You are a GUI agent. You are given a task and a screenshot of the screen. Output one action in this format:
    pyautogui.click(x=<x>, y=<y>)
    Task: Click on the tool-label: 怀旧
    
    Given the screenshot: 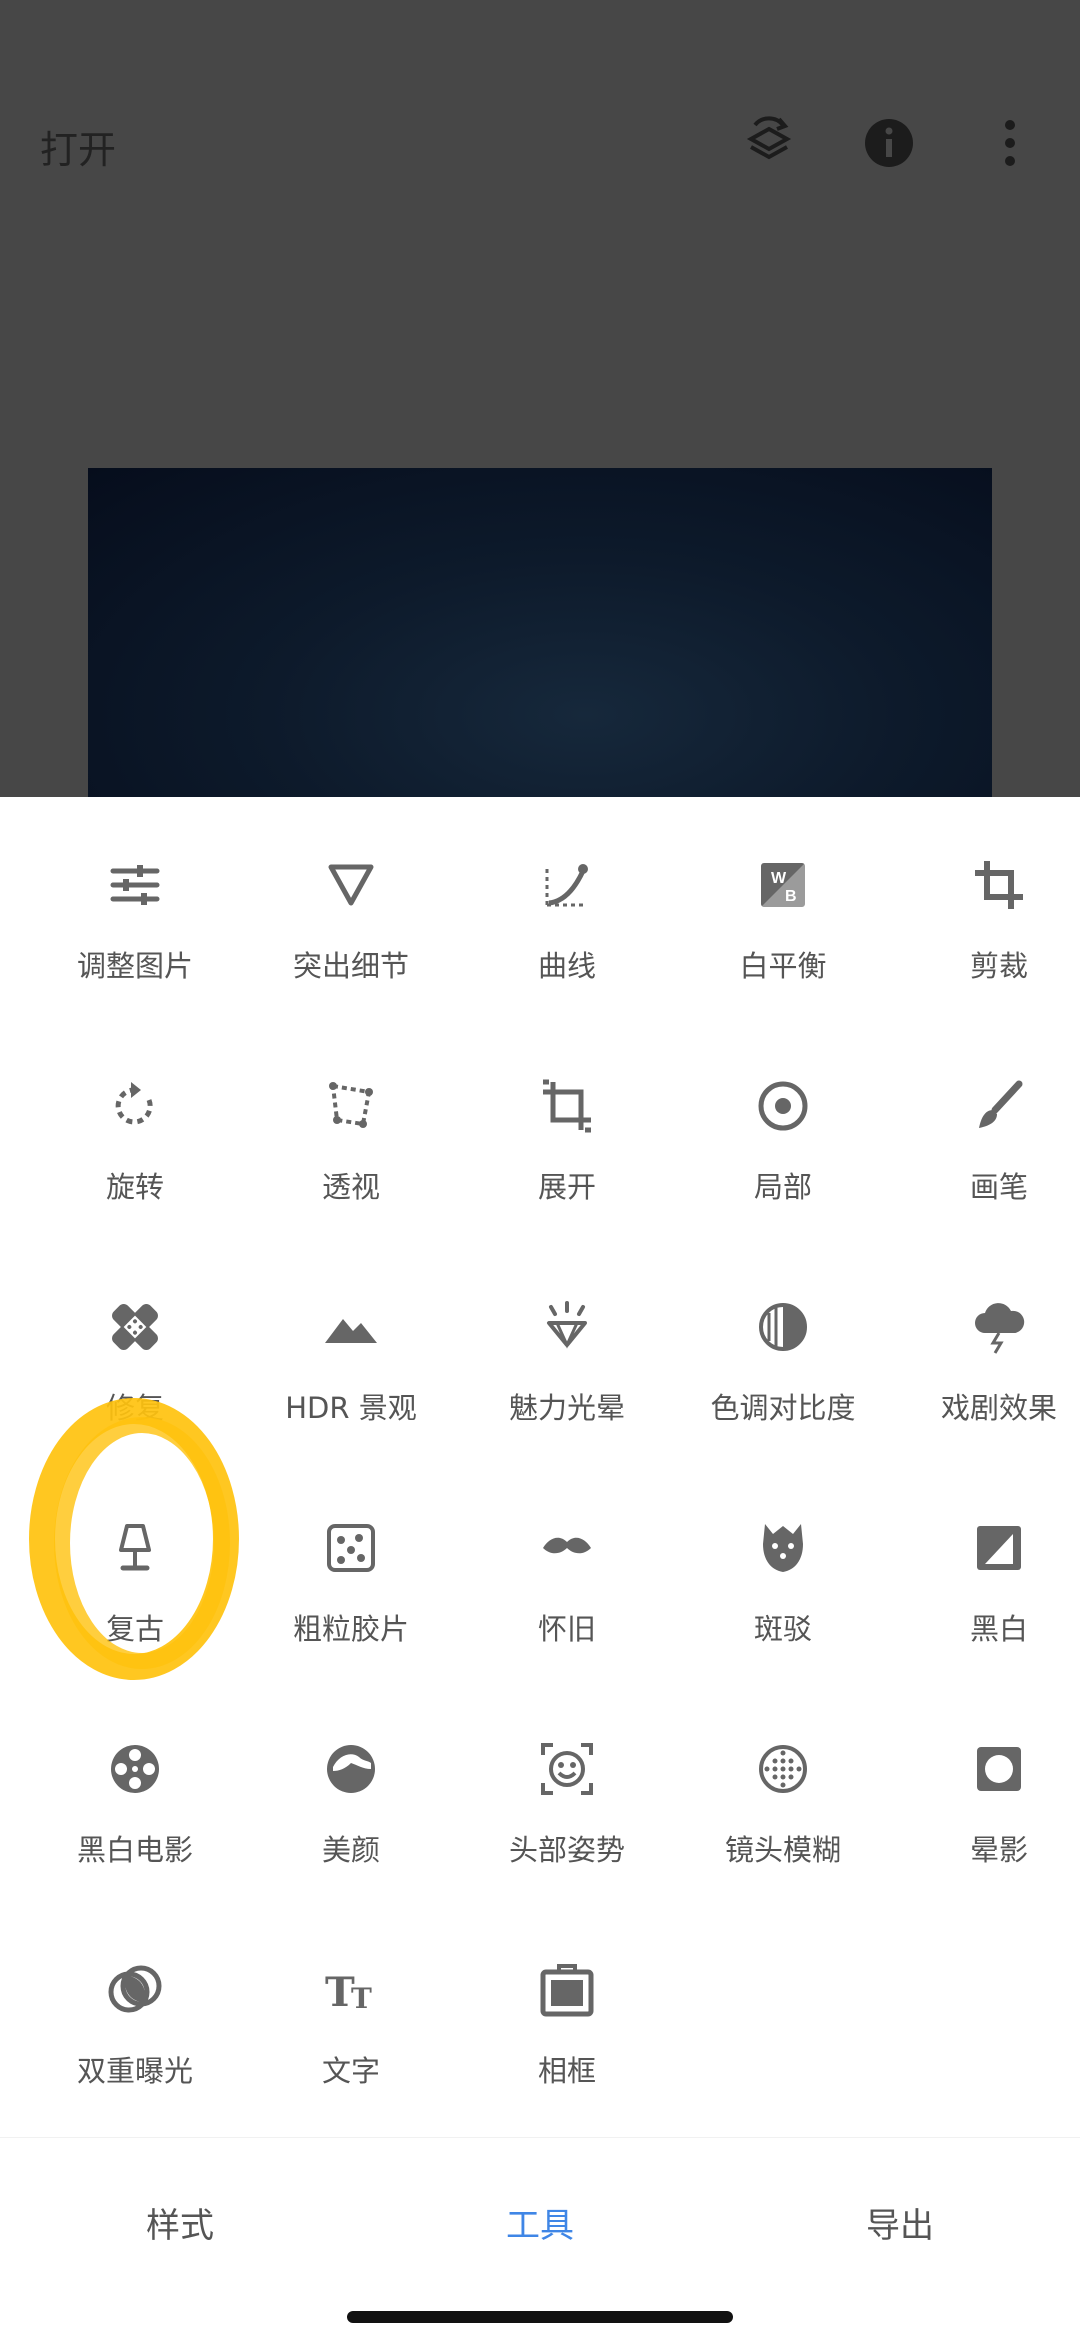 What is the action you would take?
    pyautogui.click(x=566, y=1629)
    